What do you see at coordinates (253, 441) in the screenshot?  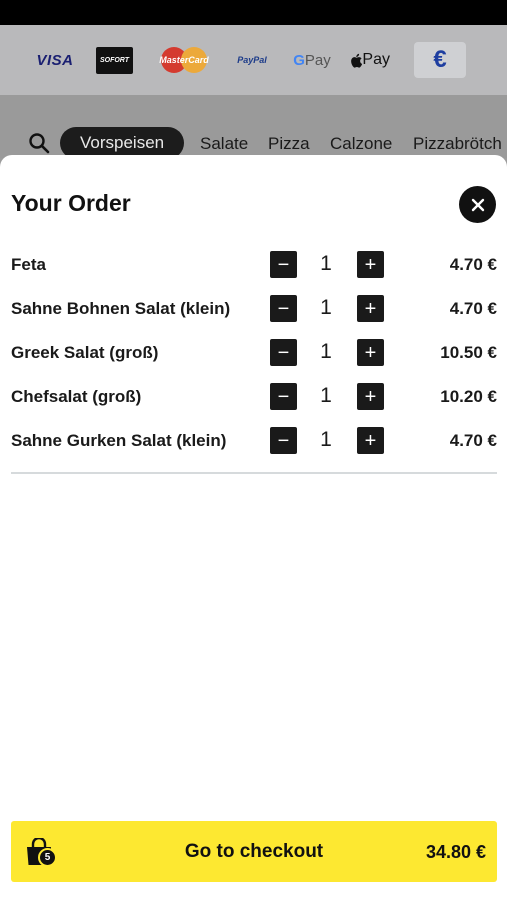 I see `order-item-row: Sahne Gurken Salat (klein) − 1 + 4.70 €` at bounding box center [253, 441].